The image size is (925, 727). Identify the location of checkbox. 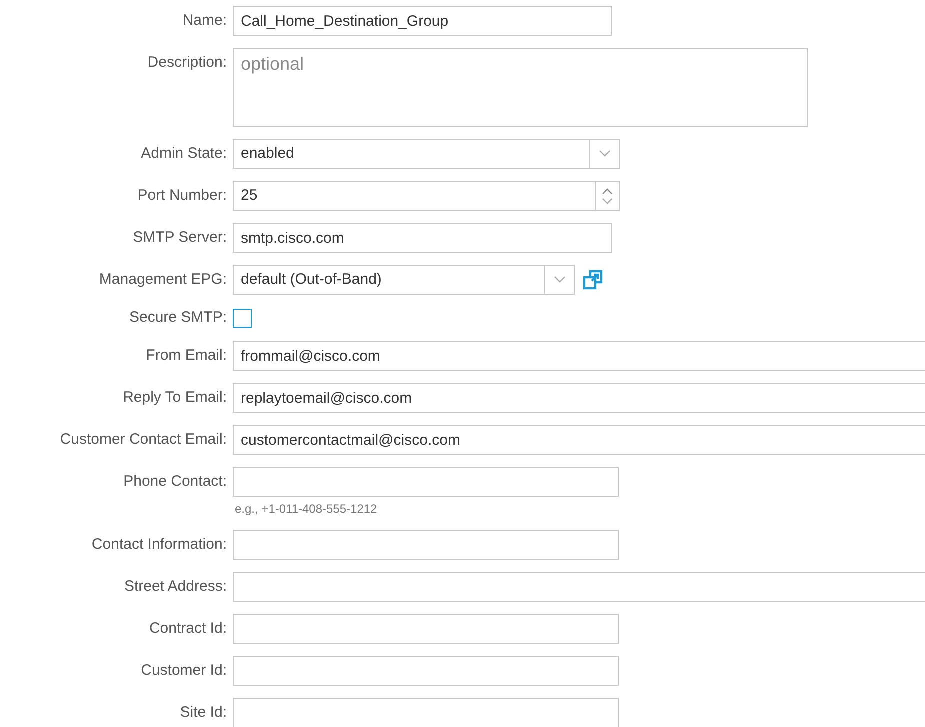
(242, 318).